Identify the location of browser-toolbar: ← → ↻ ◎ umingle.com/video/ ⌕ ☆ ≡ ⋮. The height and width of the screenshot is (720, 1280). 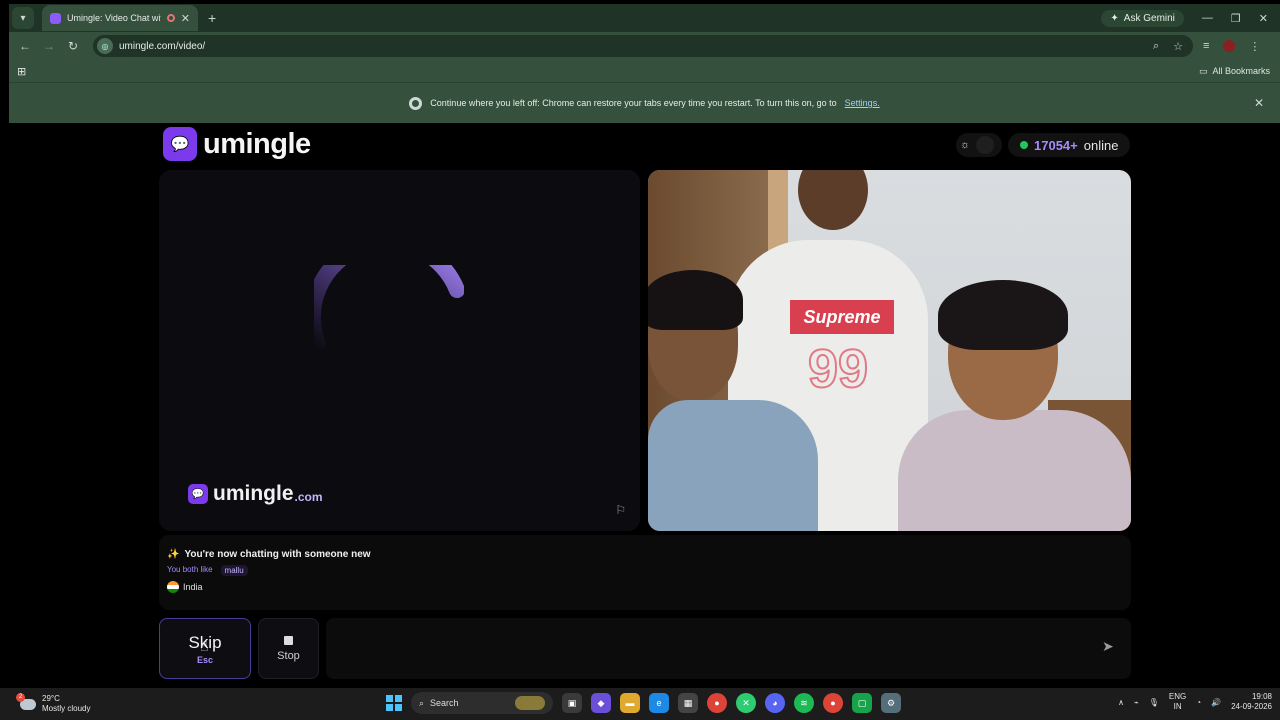
(644, 46).